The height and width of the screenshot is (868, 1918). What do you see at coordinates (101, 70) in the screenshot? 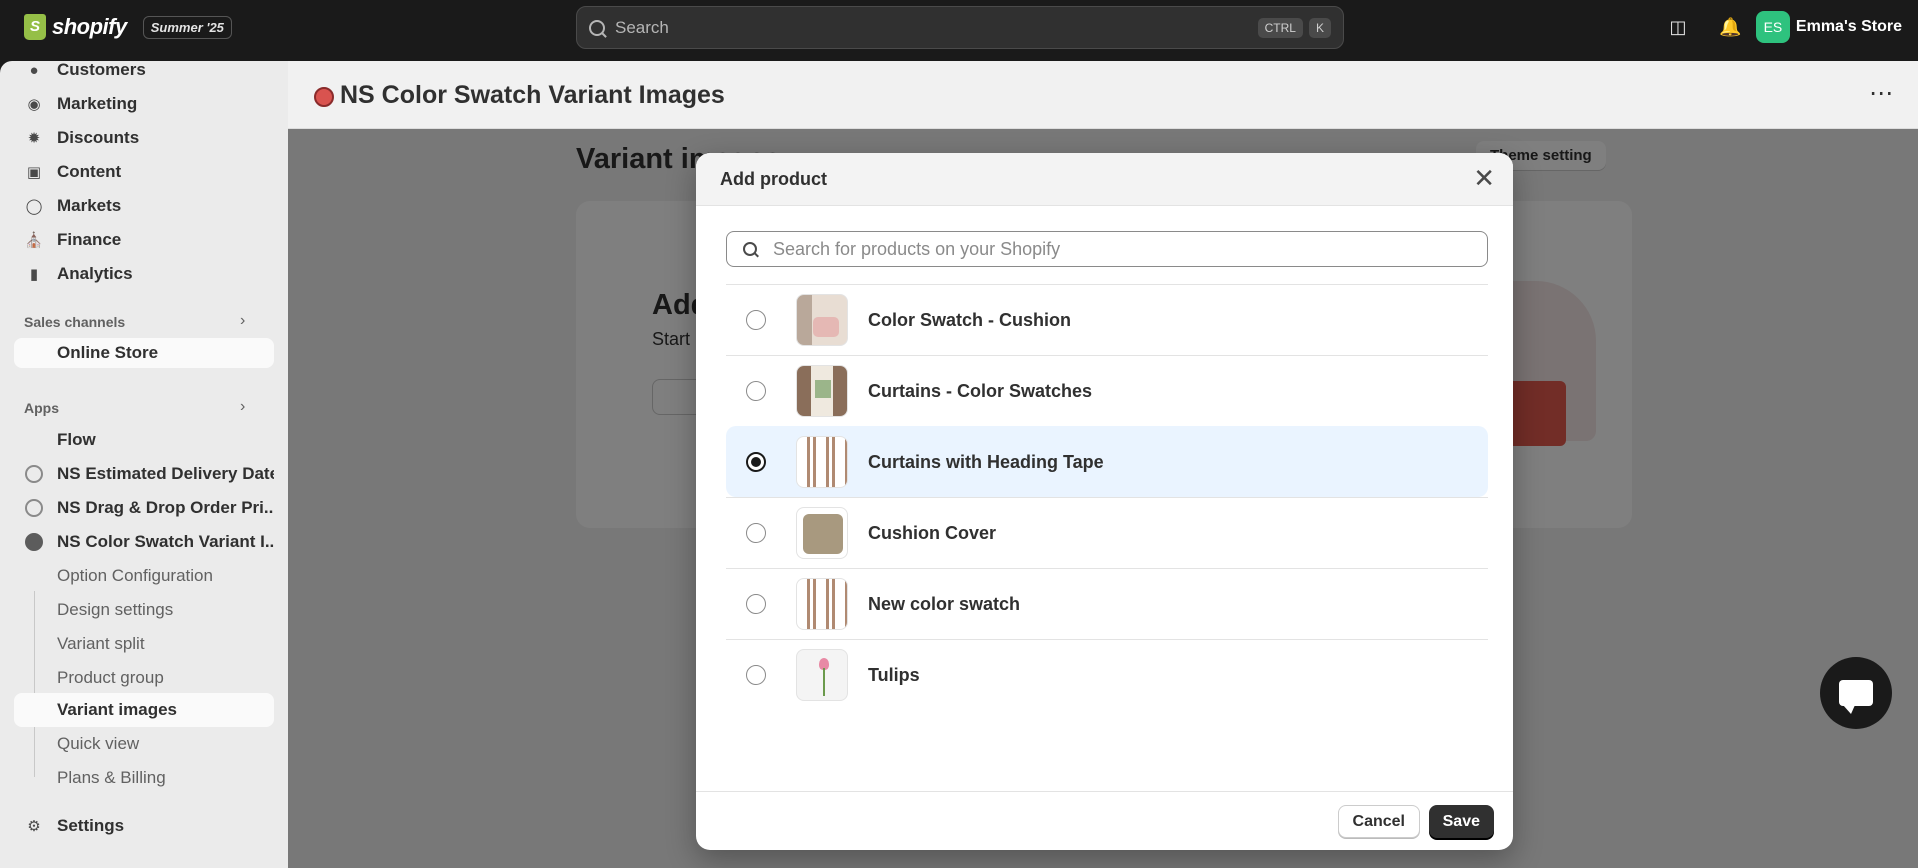
I see `sidebar-item-label: Customers` at bounding box center [101, 70].